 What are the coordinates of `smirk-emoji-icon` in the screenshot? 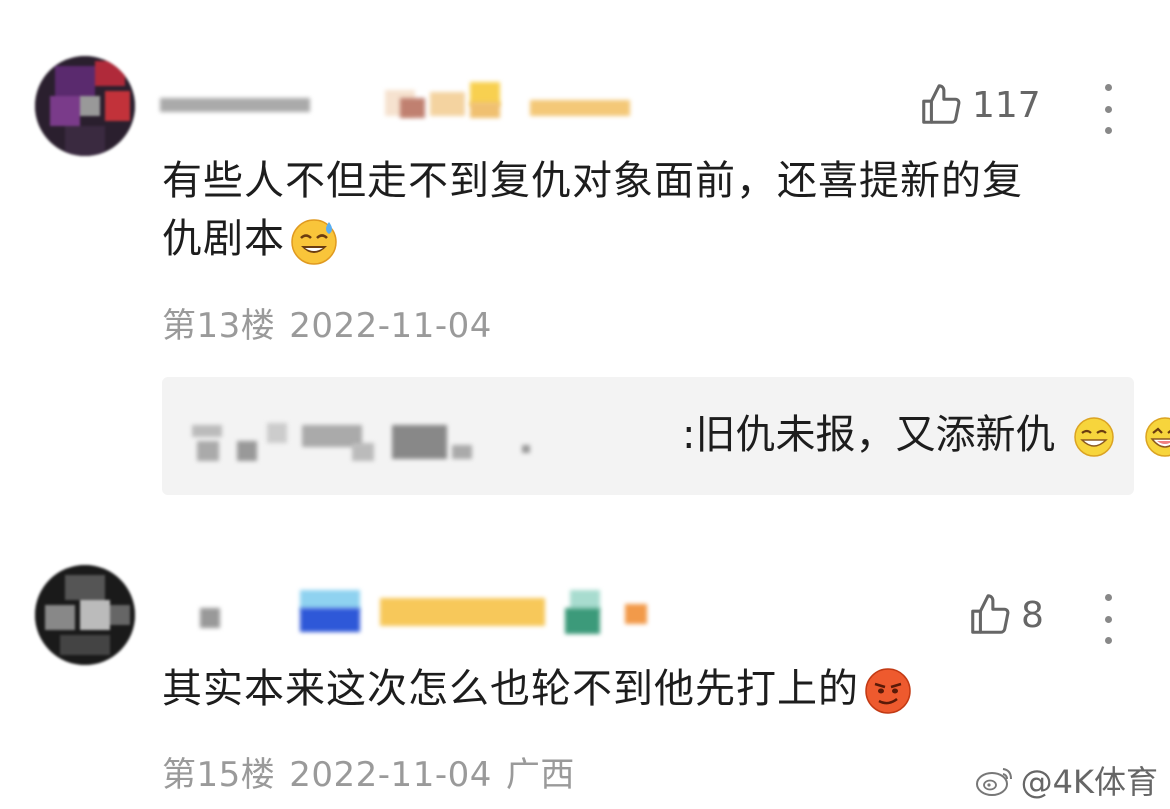 It's located at (888, 691).